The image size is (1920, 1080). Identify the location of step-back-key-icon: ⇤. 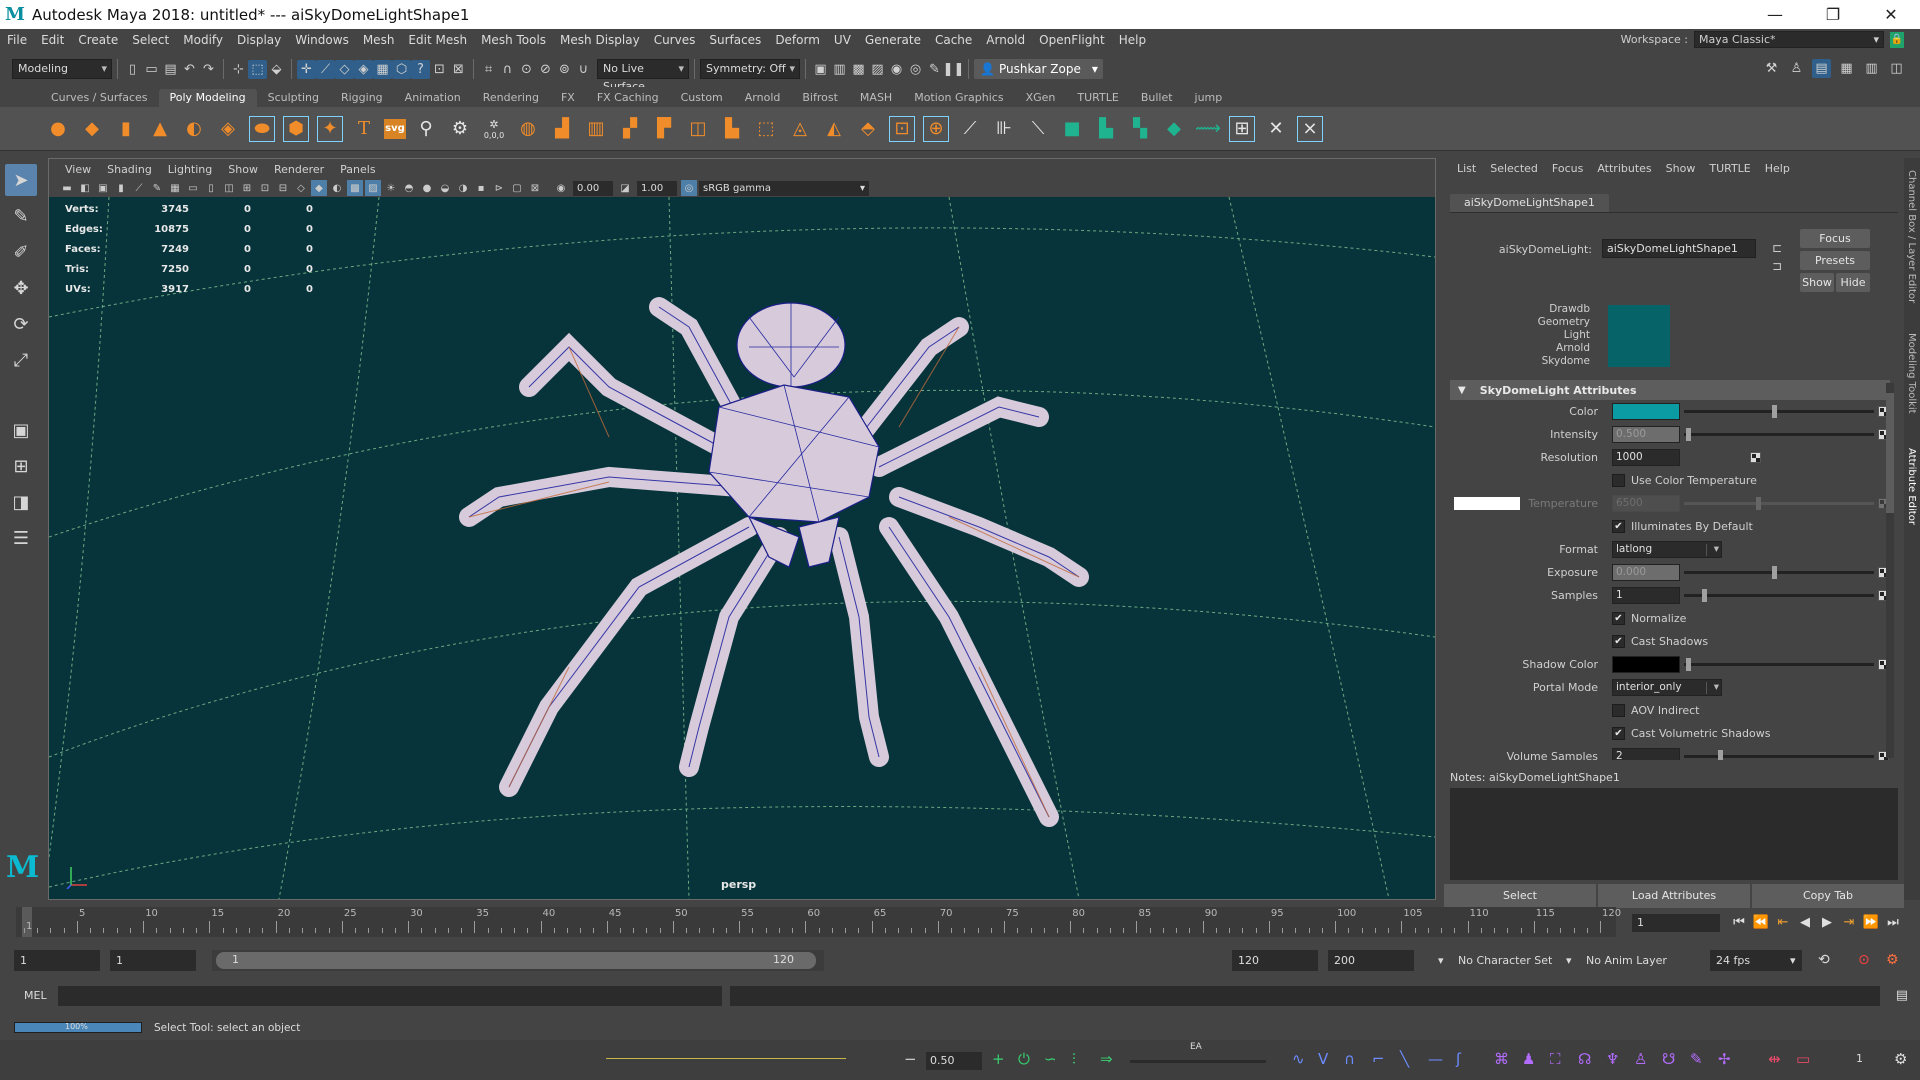
(1783, 922).